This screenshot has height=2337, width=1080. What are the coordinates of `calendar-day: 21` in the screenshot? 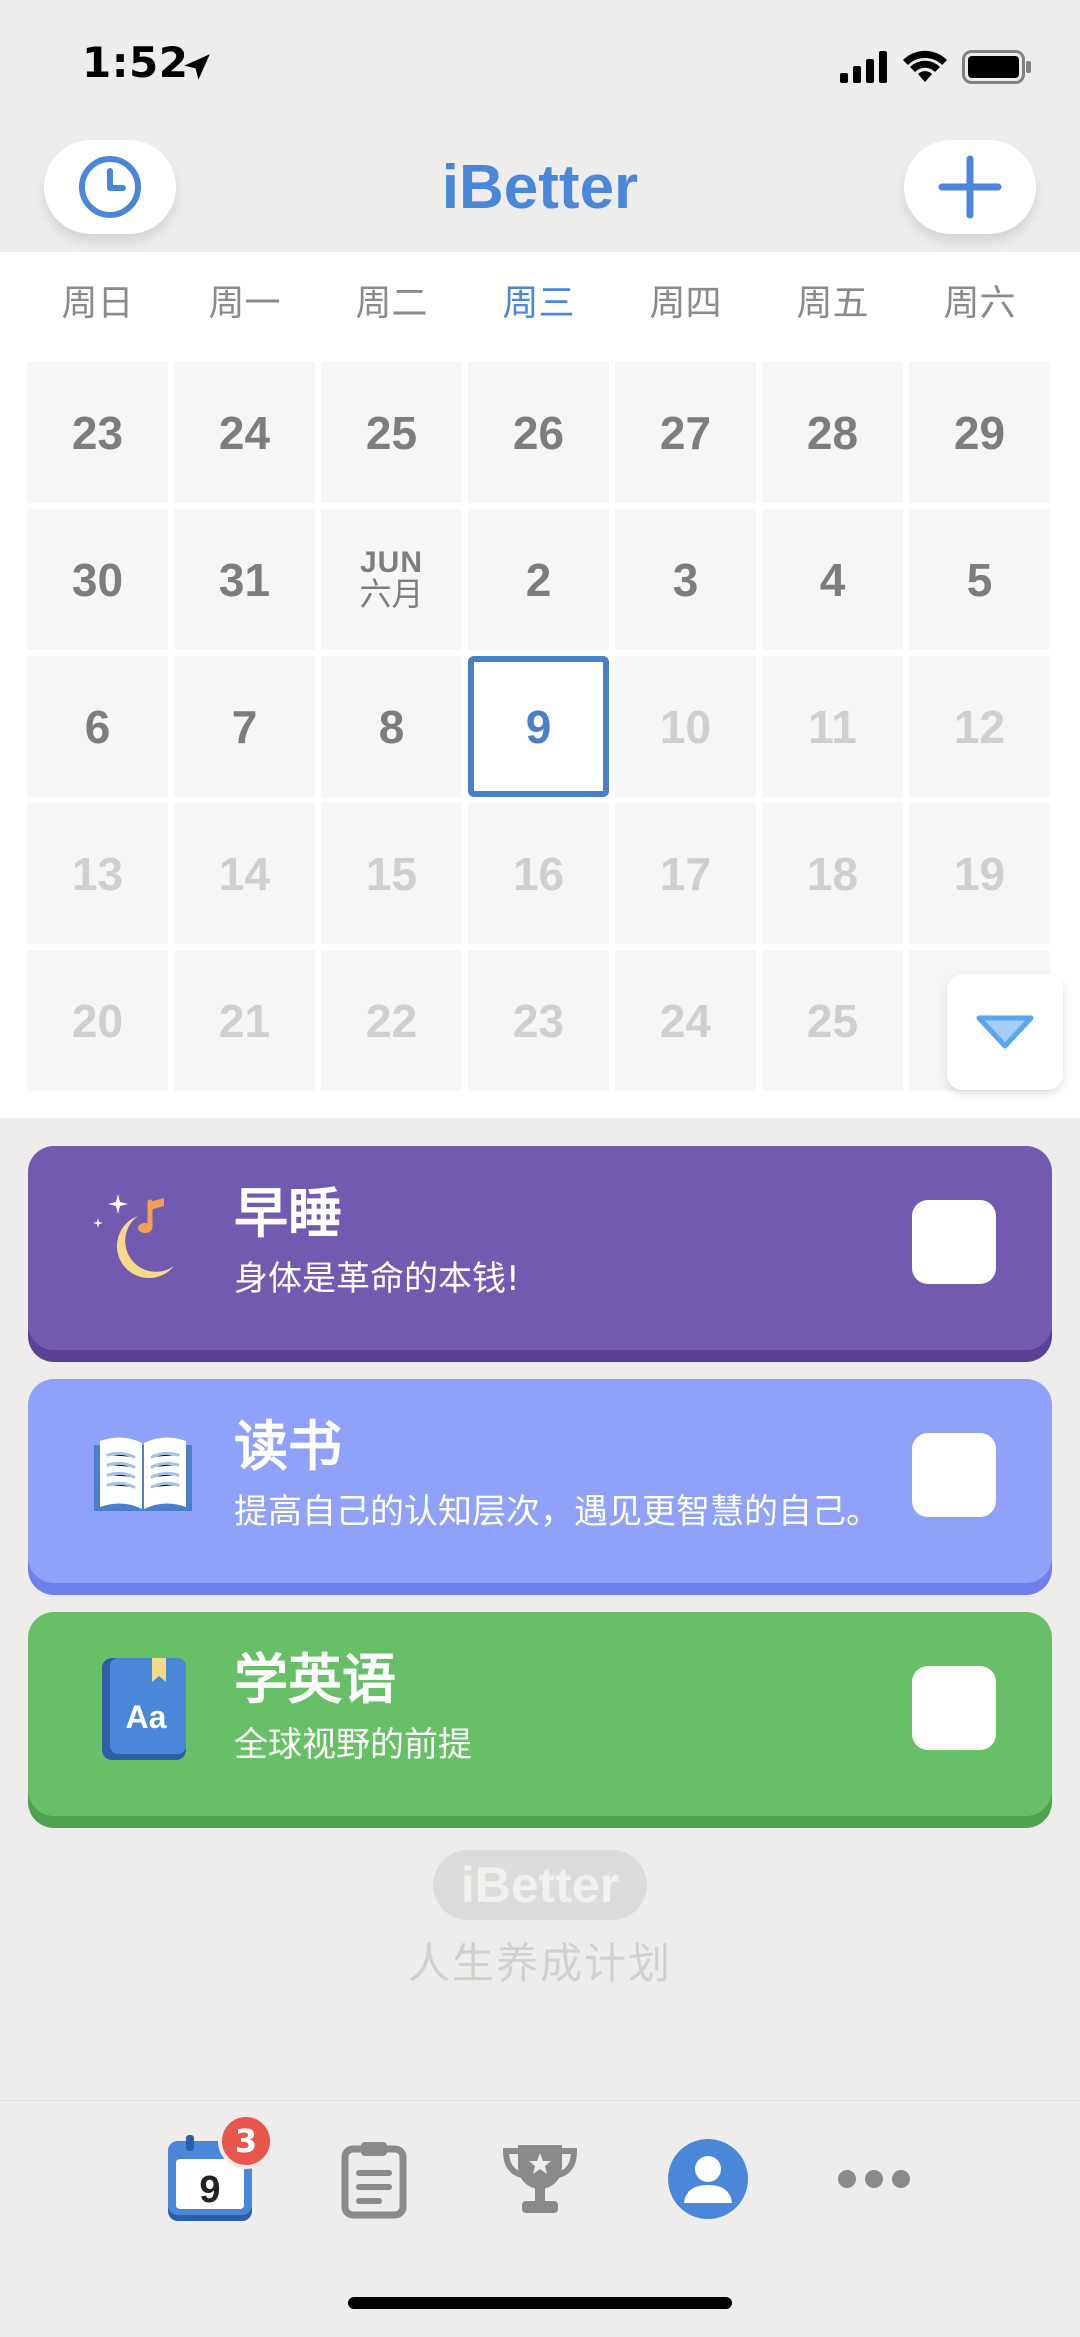 It's located at (244, 1020).